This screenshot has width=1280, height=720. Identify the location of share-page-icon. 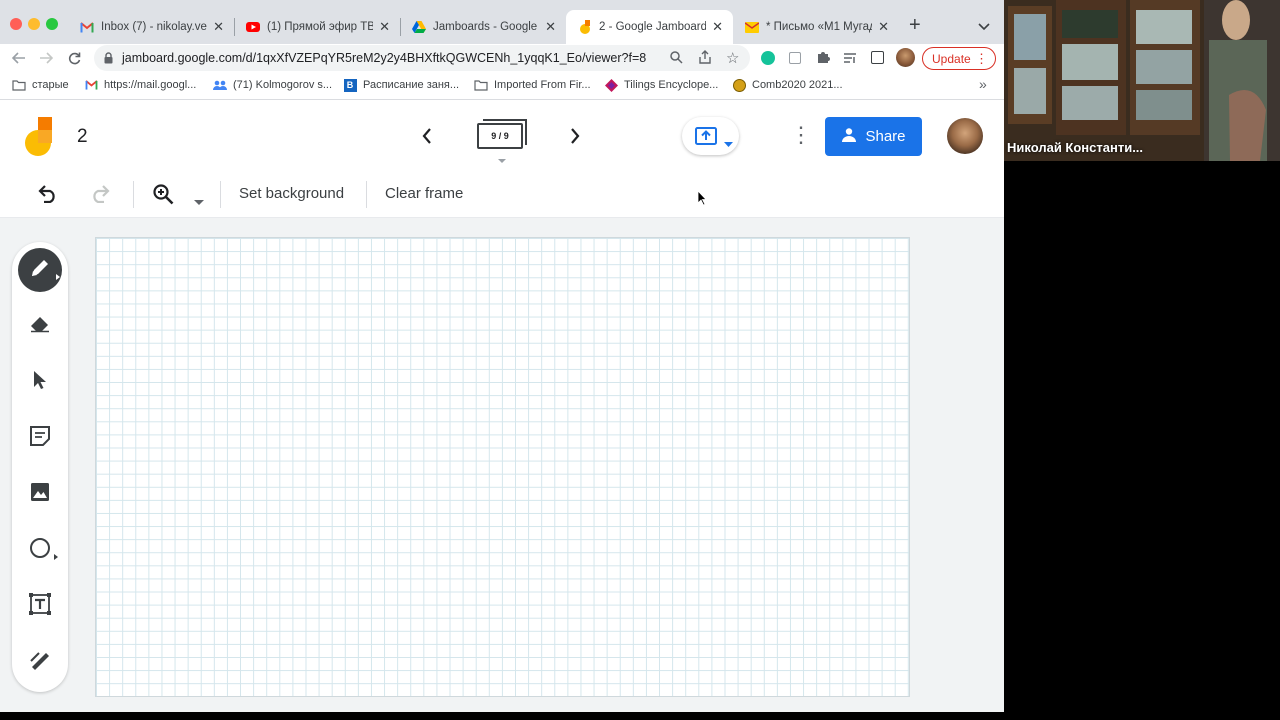
(705, 59).